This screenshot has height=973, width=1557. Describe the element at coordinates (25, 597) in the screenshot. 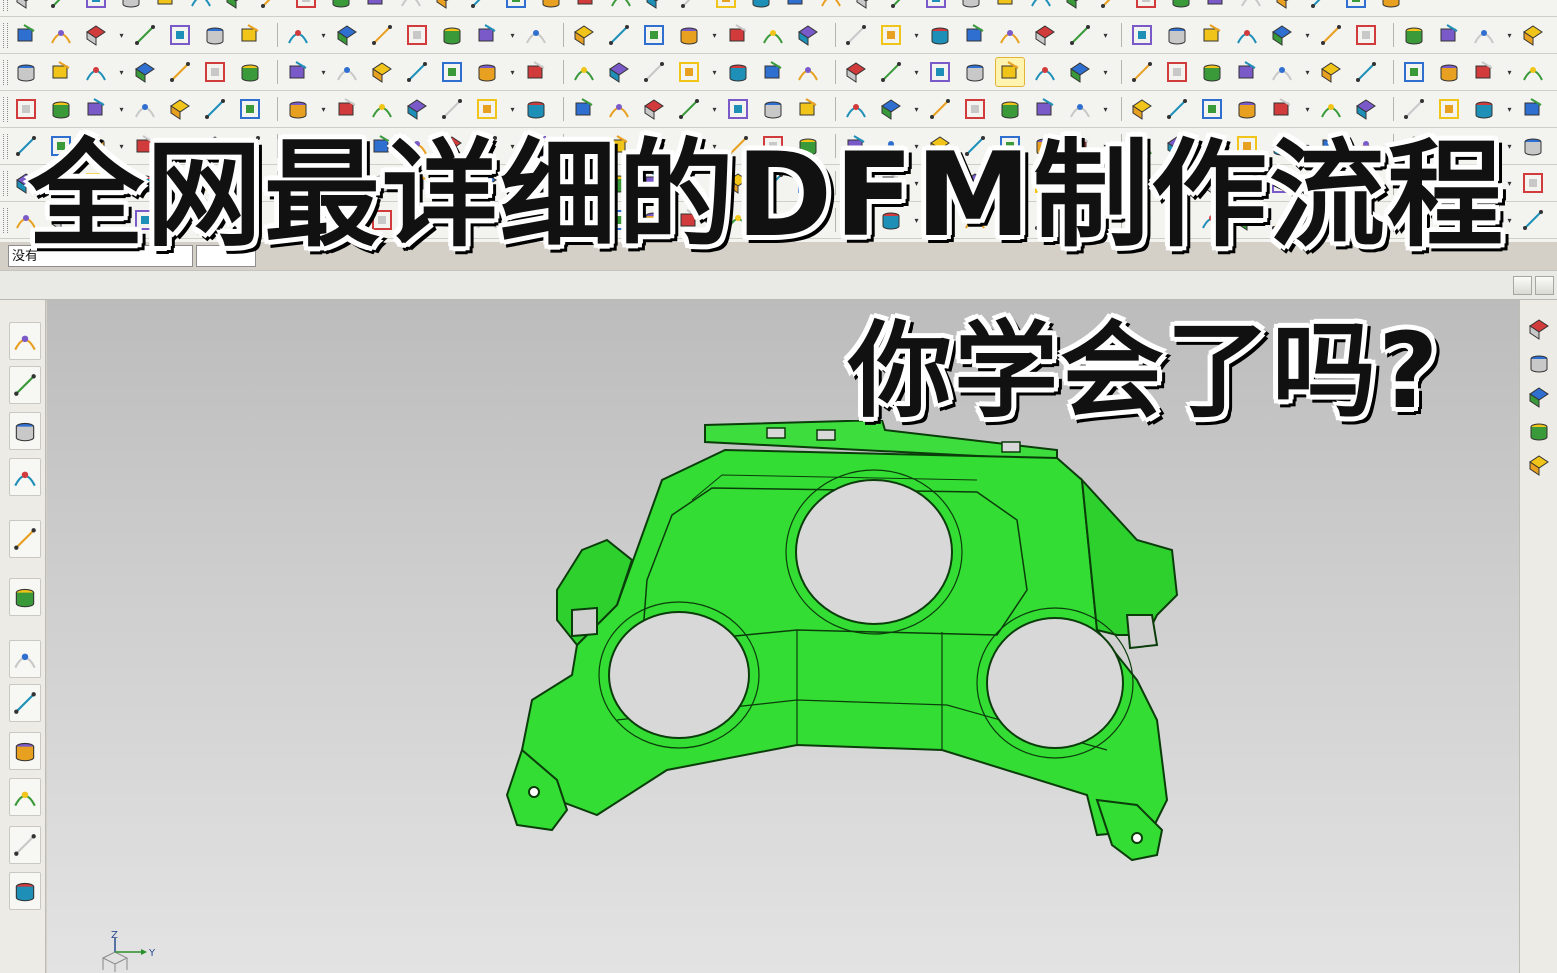

I see `web-browser-icon` at that location.